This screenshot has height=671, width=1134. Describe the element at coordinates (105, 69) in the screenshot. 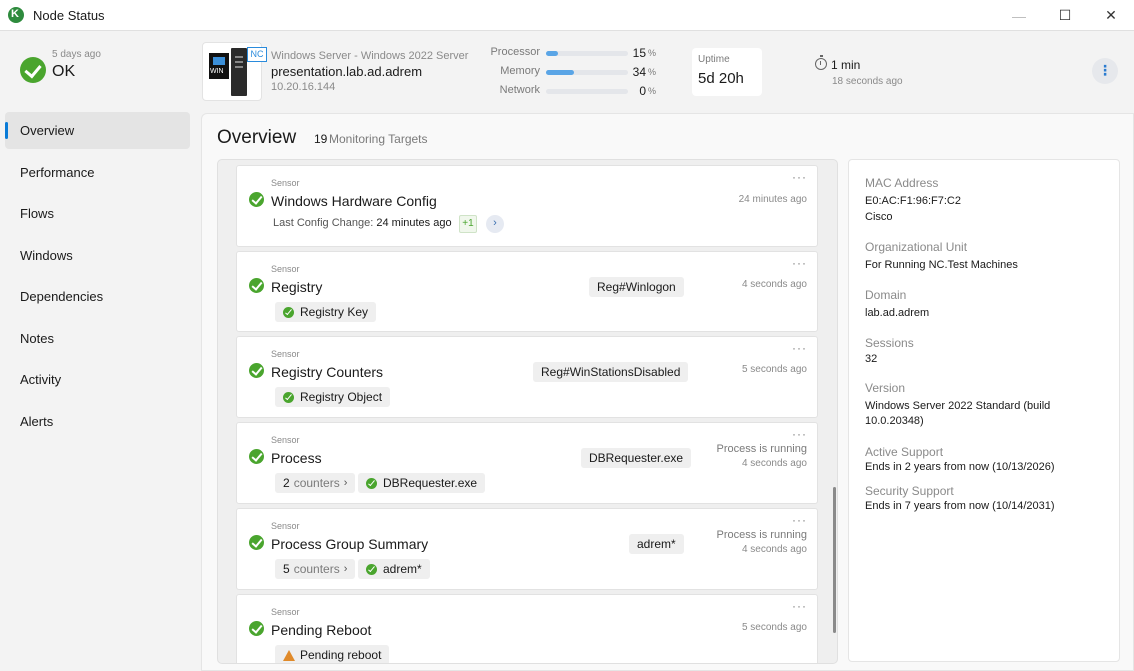

I see `node-status: 5 days ago OK` at that location.